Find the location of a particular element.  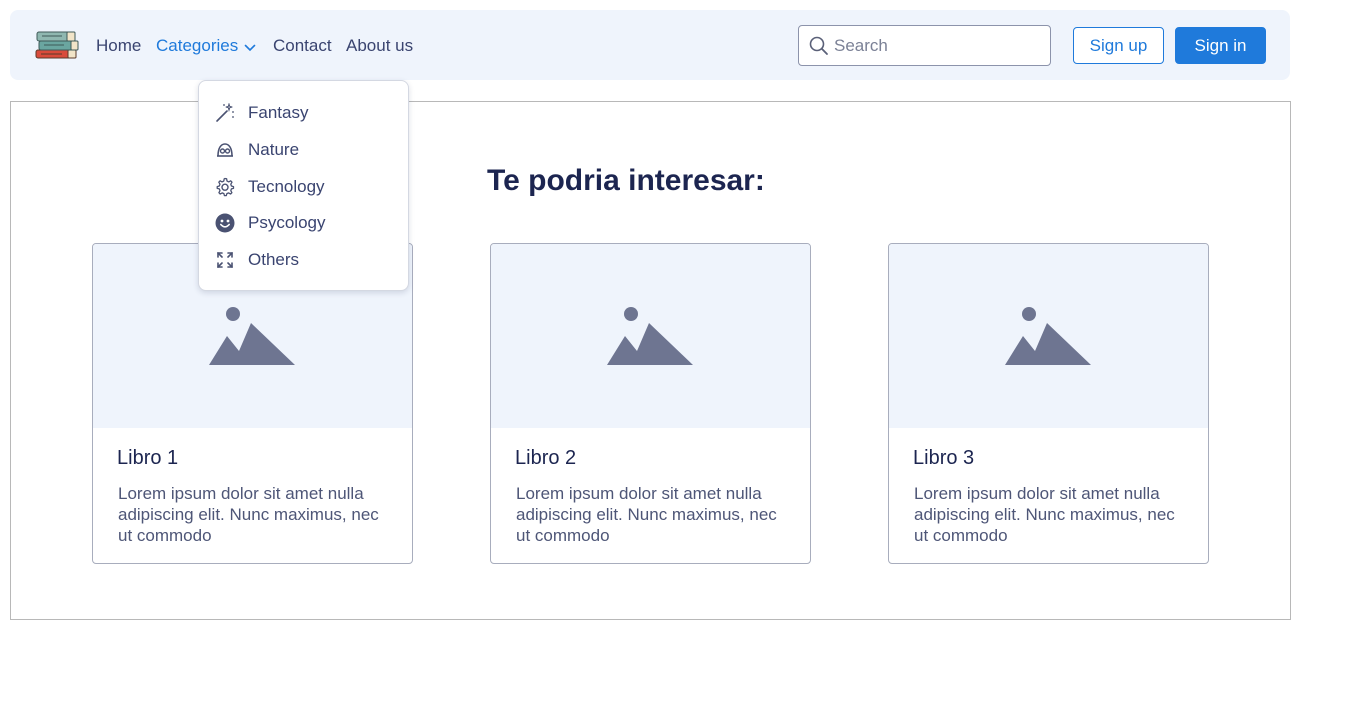

books-logo-icon is located at coordinates (57, 45).